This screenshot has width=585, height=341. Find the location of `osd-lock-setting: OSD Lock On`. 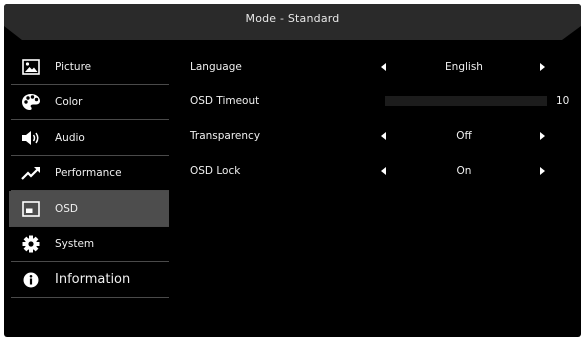

osd-lock-setting: OSD Lock On is located at coordinates (382, 171).